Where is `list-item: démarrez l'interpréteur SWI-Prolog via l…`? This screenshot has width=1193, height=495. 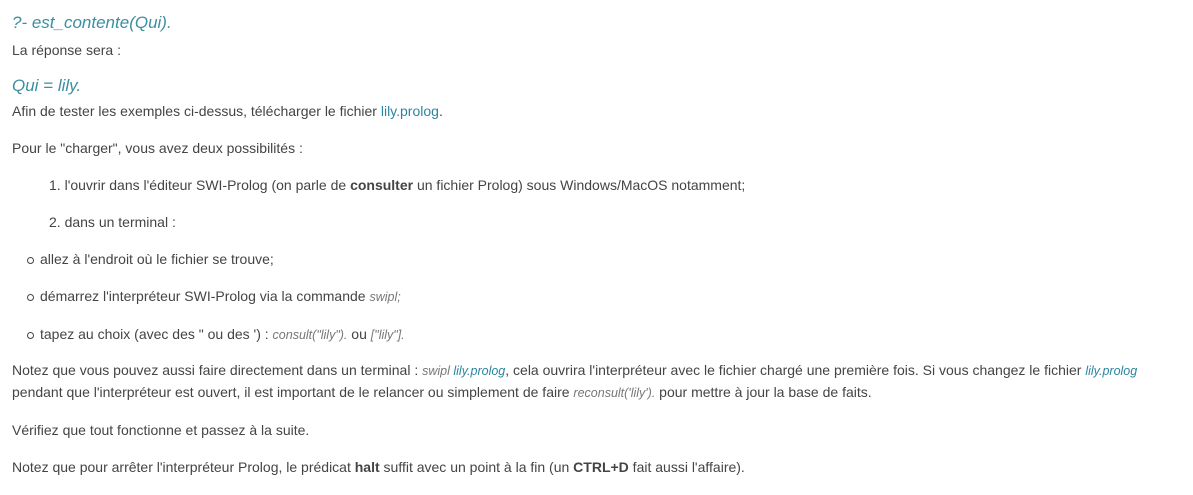
list-item: démarrez l'interpréteur SWI-Prolog via l… is located at coordinates (596, 297).